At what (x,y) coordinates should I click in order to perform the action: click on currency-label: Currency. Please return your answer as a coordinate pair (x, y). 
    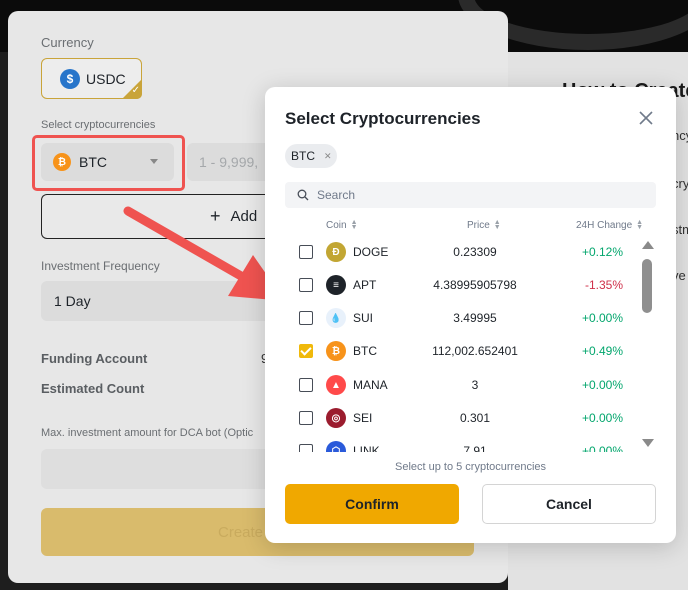
    Looking at the image, I should click on (67, 42).